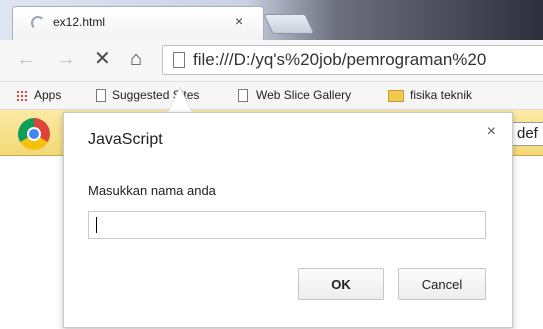 The width and height of the screenshot is (543, 329). What do you see at coordinates (491, 132) in the screenshot?
I see `close-icon: ×` at bounding box center [491, 132].